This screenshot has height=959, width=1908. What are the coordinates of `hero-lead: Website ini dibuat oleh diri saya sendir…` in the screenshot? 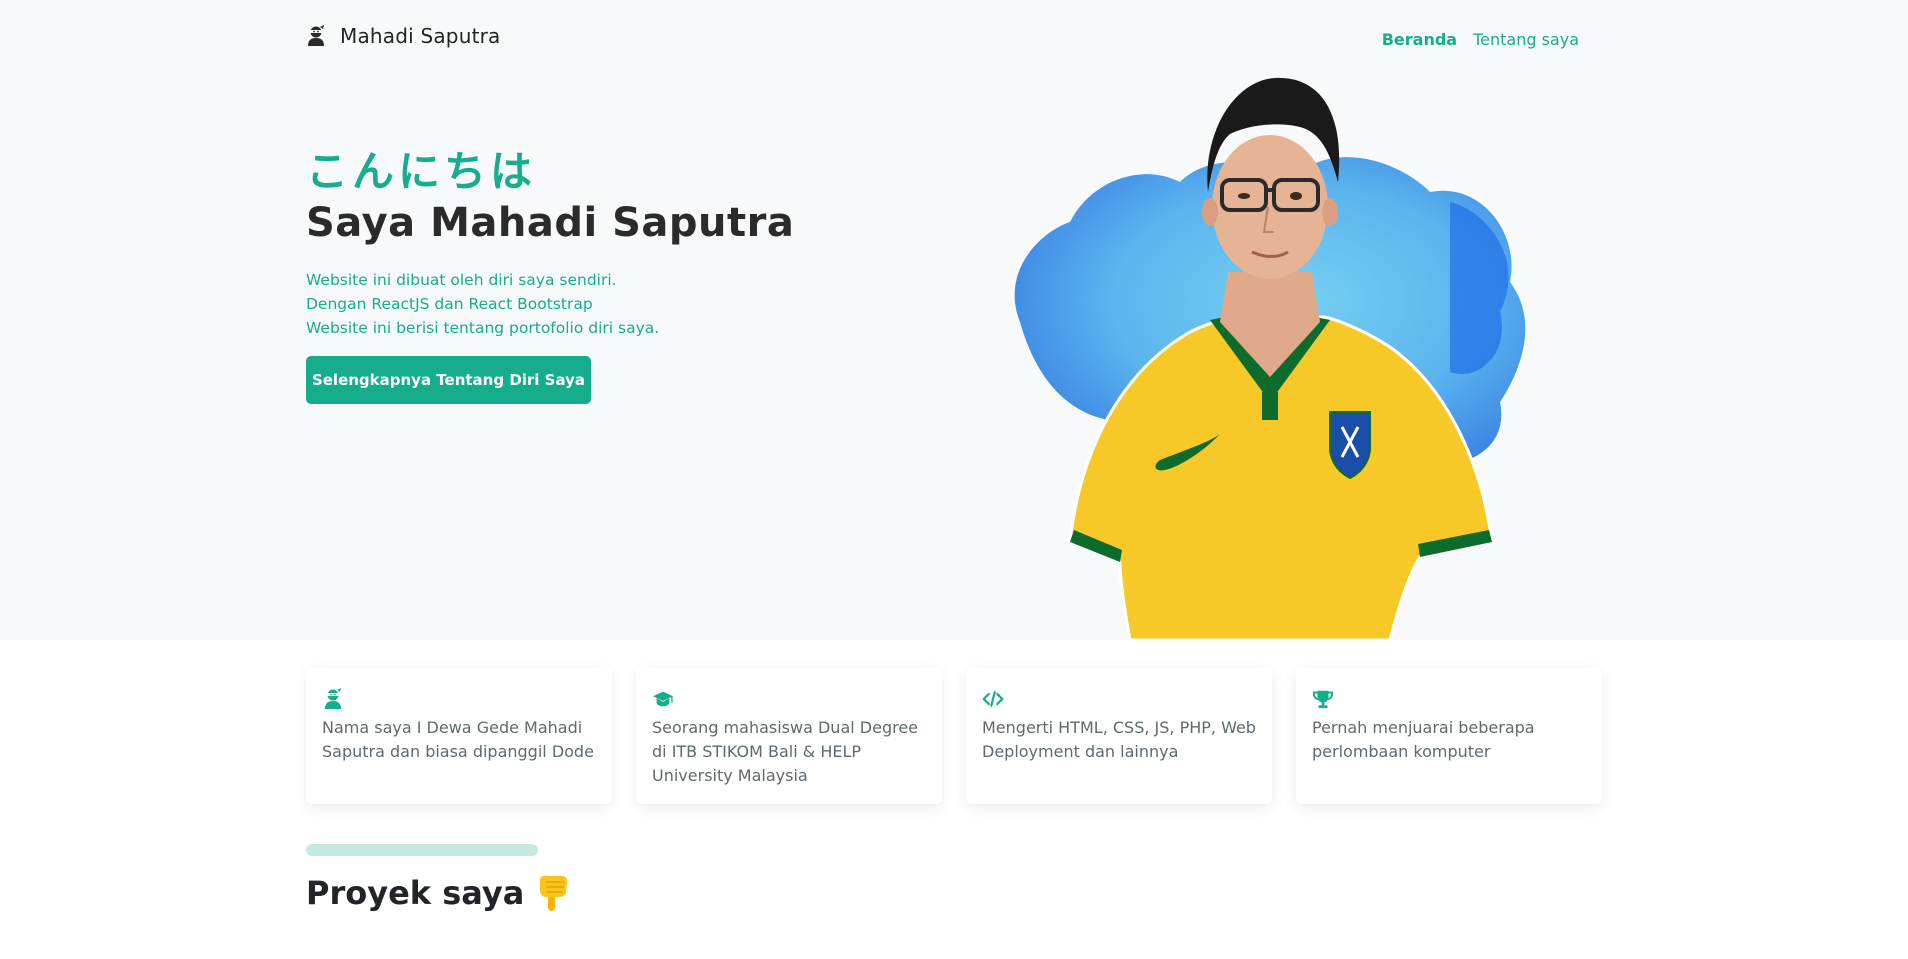 It's located at (482, 304).